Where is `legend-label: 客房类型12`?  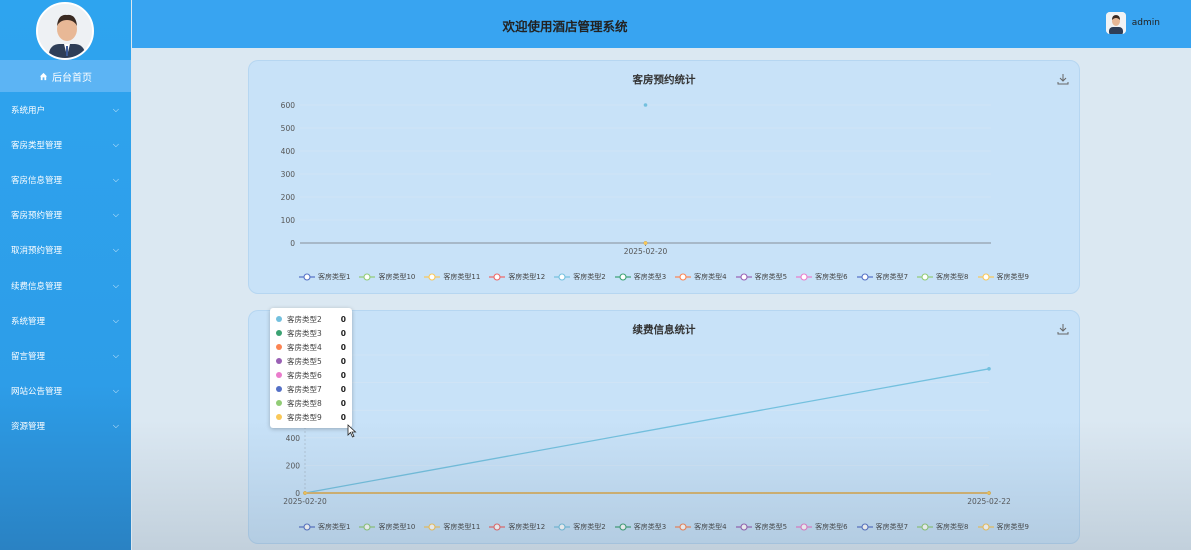 legend-label: 客房类型12 is located at coordinates (527, 277).